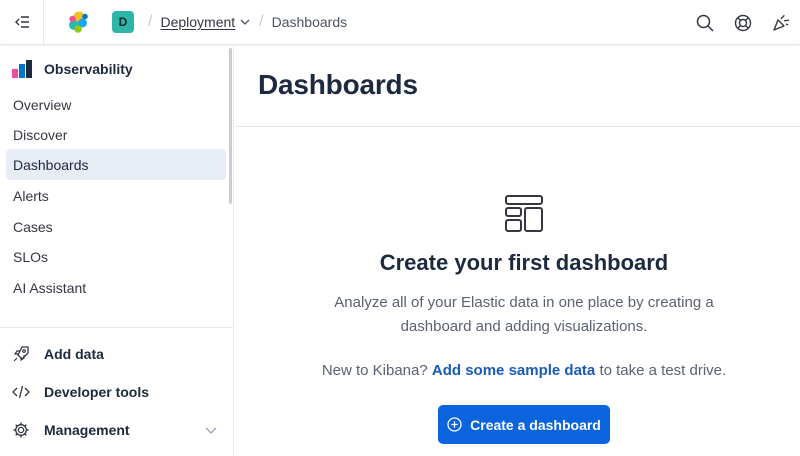 This screenshot has width=800, height=456. I want to click on header-actions, so click(743, 22).